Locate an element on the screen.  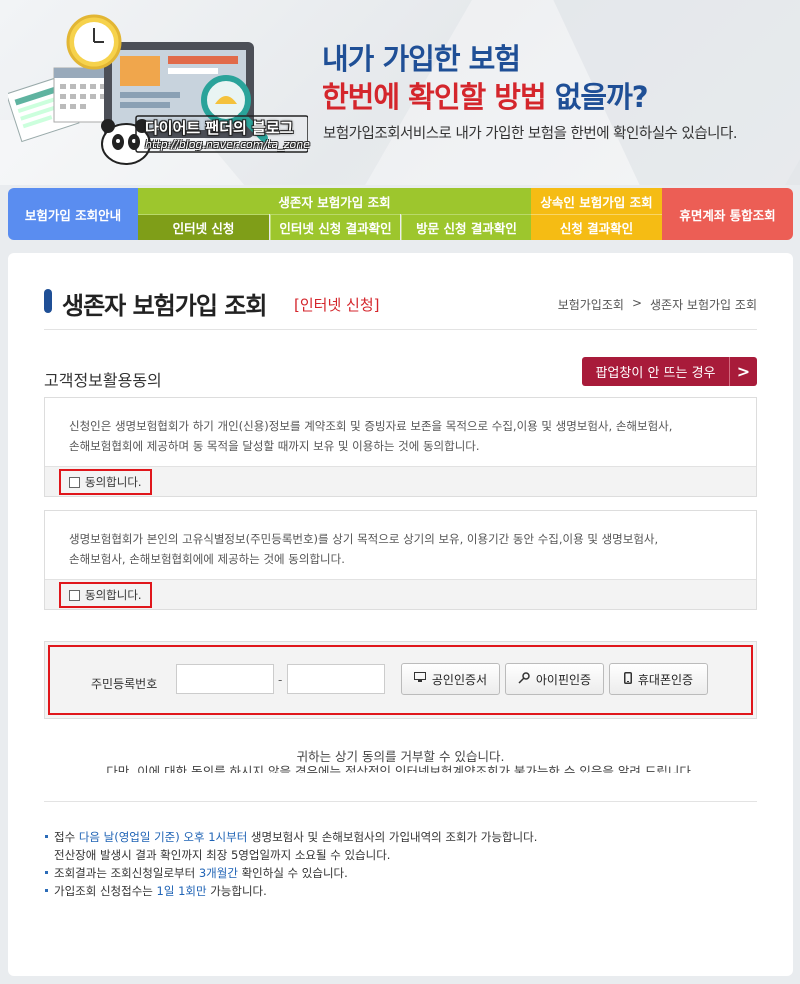
resident-number-front-input is located at coordinates (225, 679).